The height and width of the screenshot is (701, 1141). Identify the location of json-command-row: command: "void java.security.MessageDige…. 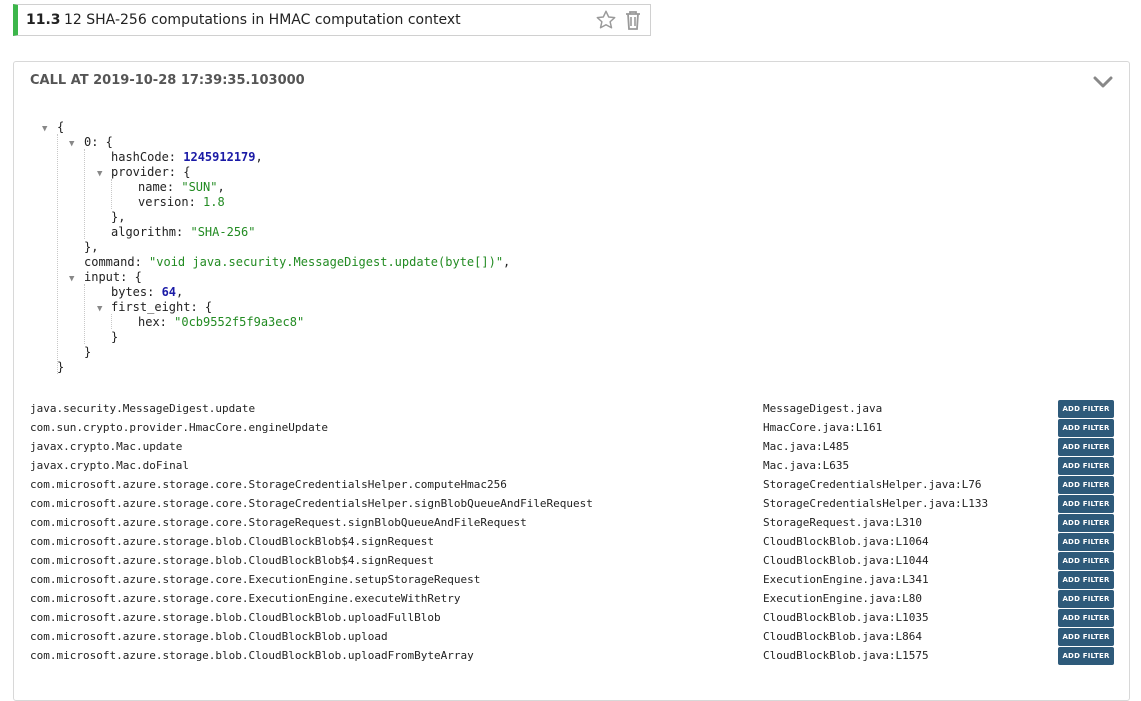
(297, 262).